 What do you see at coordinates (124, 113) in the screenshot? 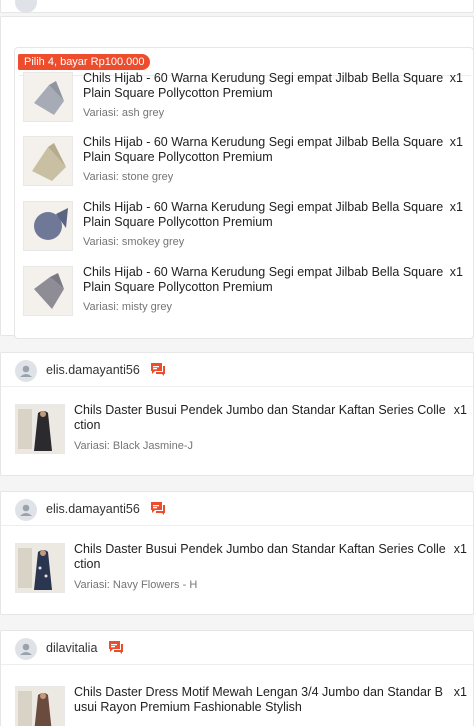
I see `product-variant: Variasi: ash grey` at bounding box center [124, 113].